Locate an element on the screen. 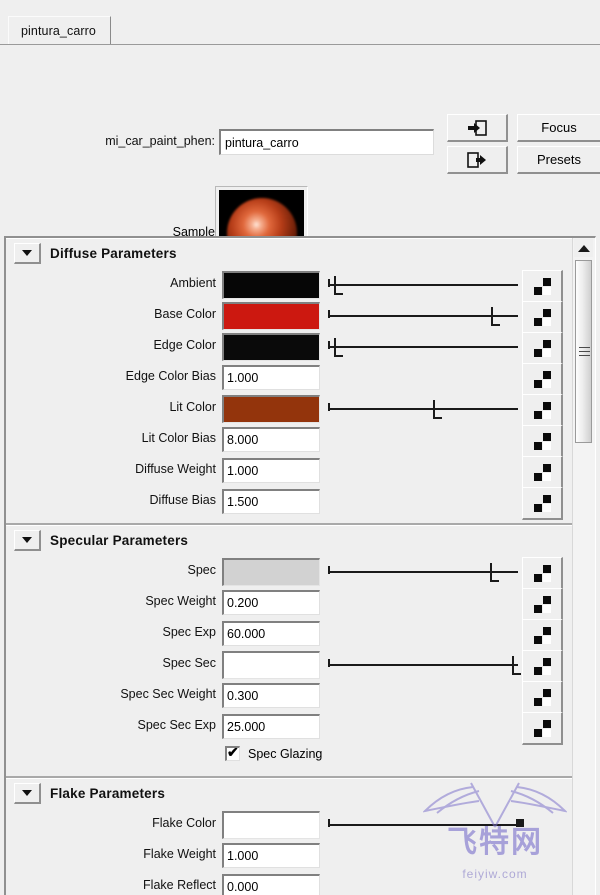  material-name-input: pintura_carro is located at coordinates (326, 142).